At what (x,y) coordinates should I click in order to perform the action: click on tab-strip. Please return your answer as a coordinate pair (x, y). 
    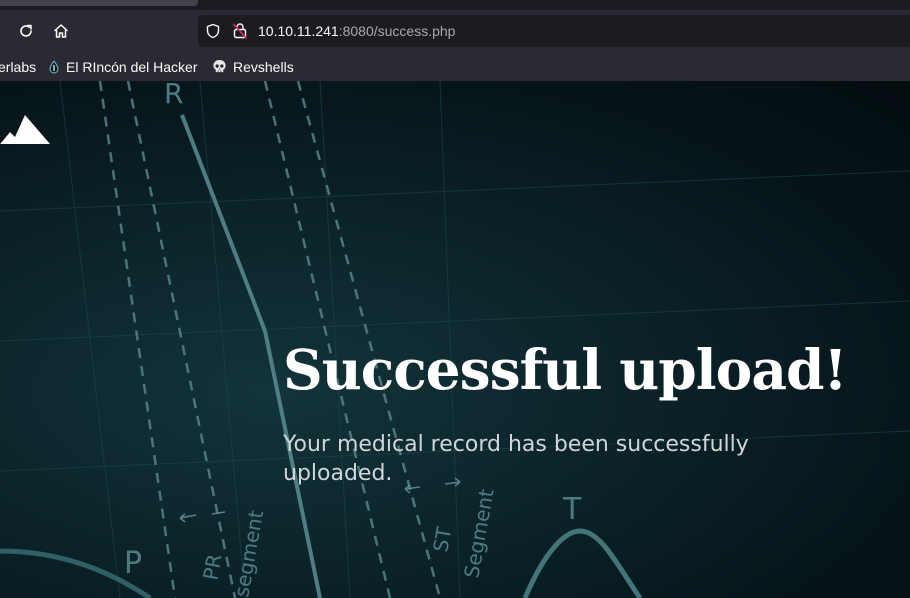
    Looking at the image, I should click on (455, 5).